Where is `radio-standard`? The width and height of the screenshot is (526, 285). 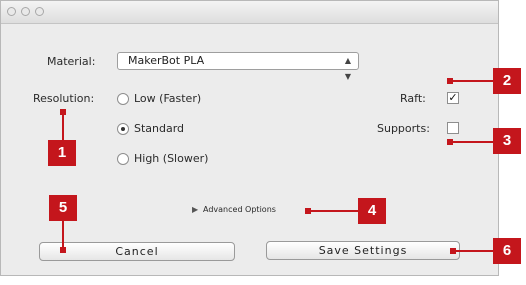
radio-standard is located at coordinates (123, 129).